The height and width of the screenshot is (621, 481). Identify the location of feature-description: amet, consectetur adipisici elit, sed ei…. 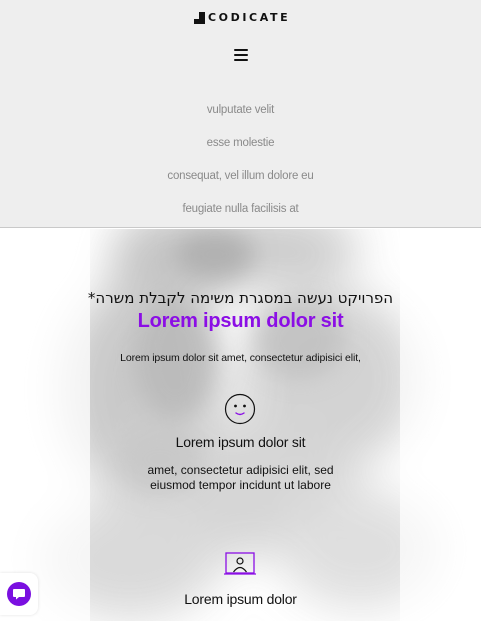
(240, 477).